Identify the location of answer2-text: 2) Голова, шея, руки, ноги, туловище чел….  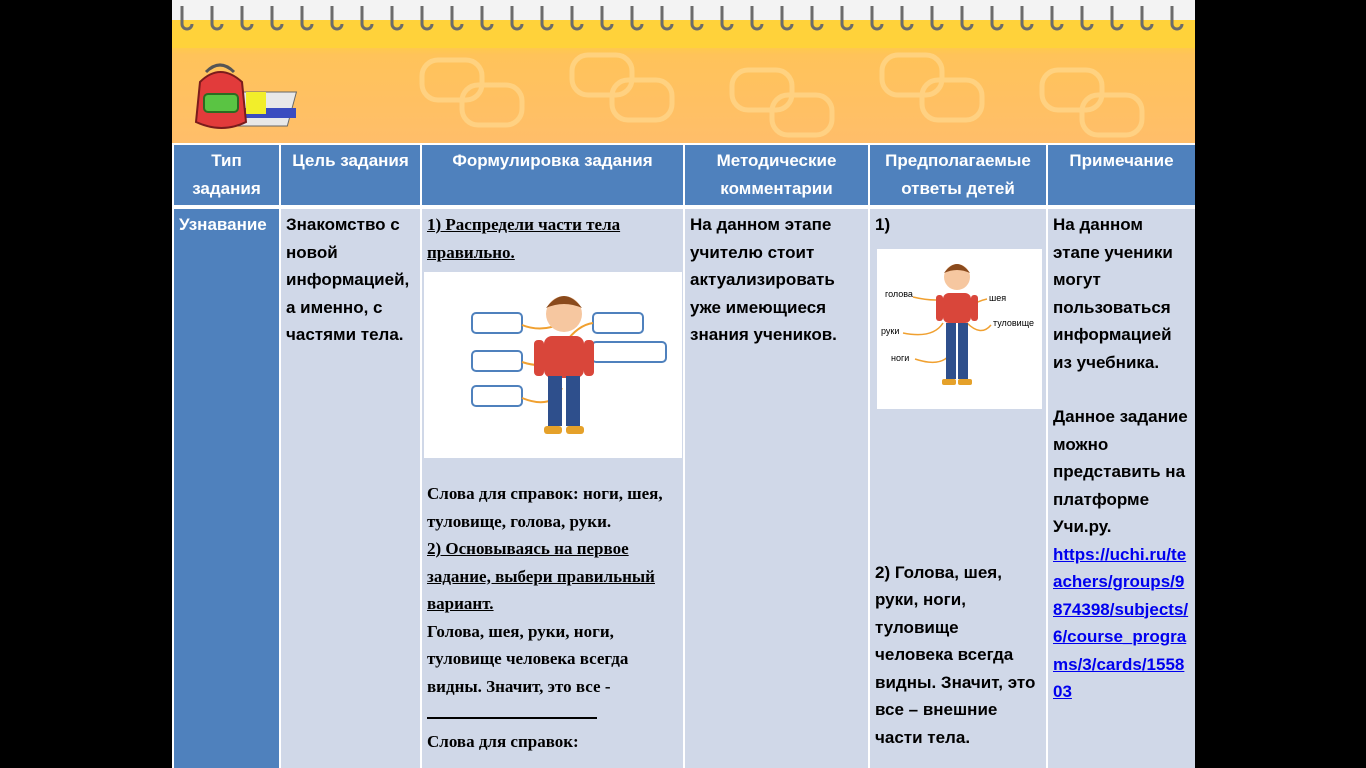
(955, 654).